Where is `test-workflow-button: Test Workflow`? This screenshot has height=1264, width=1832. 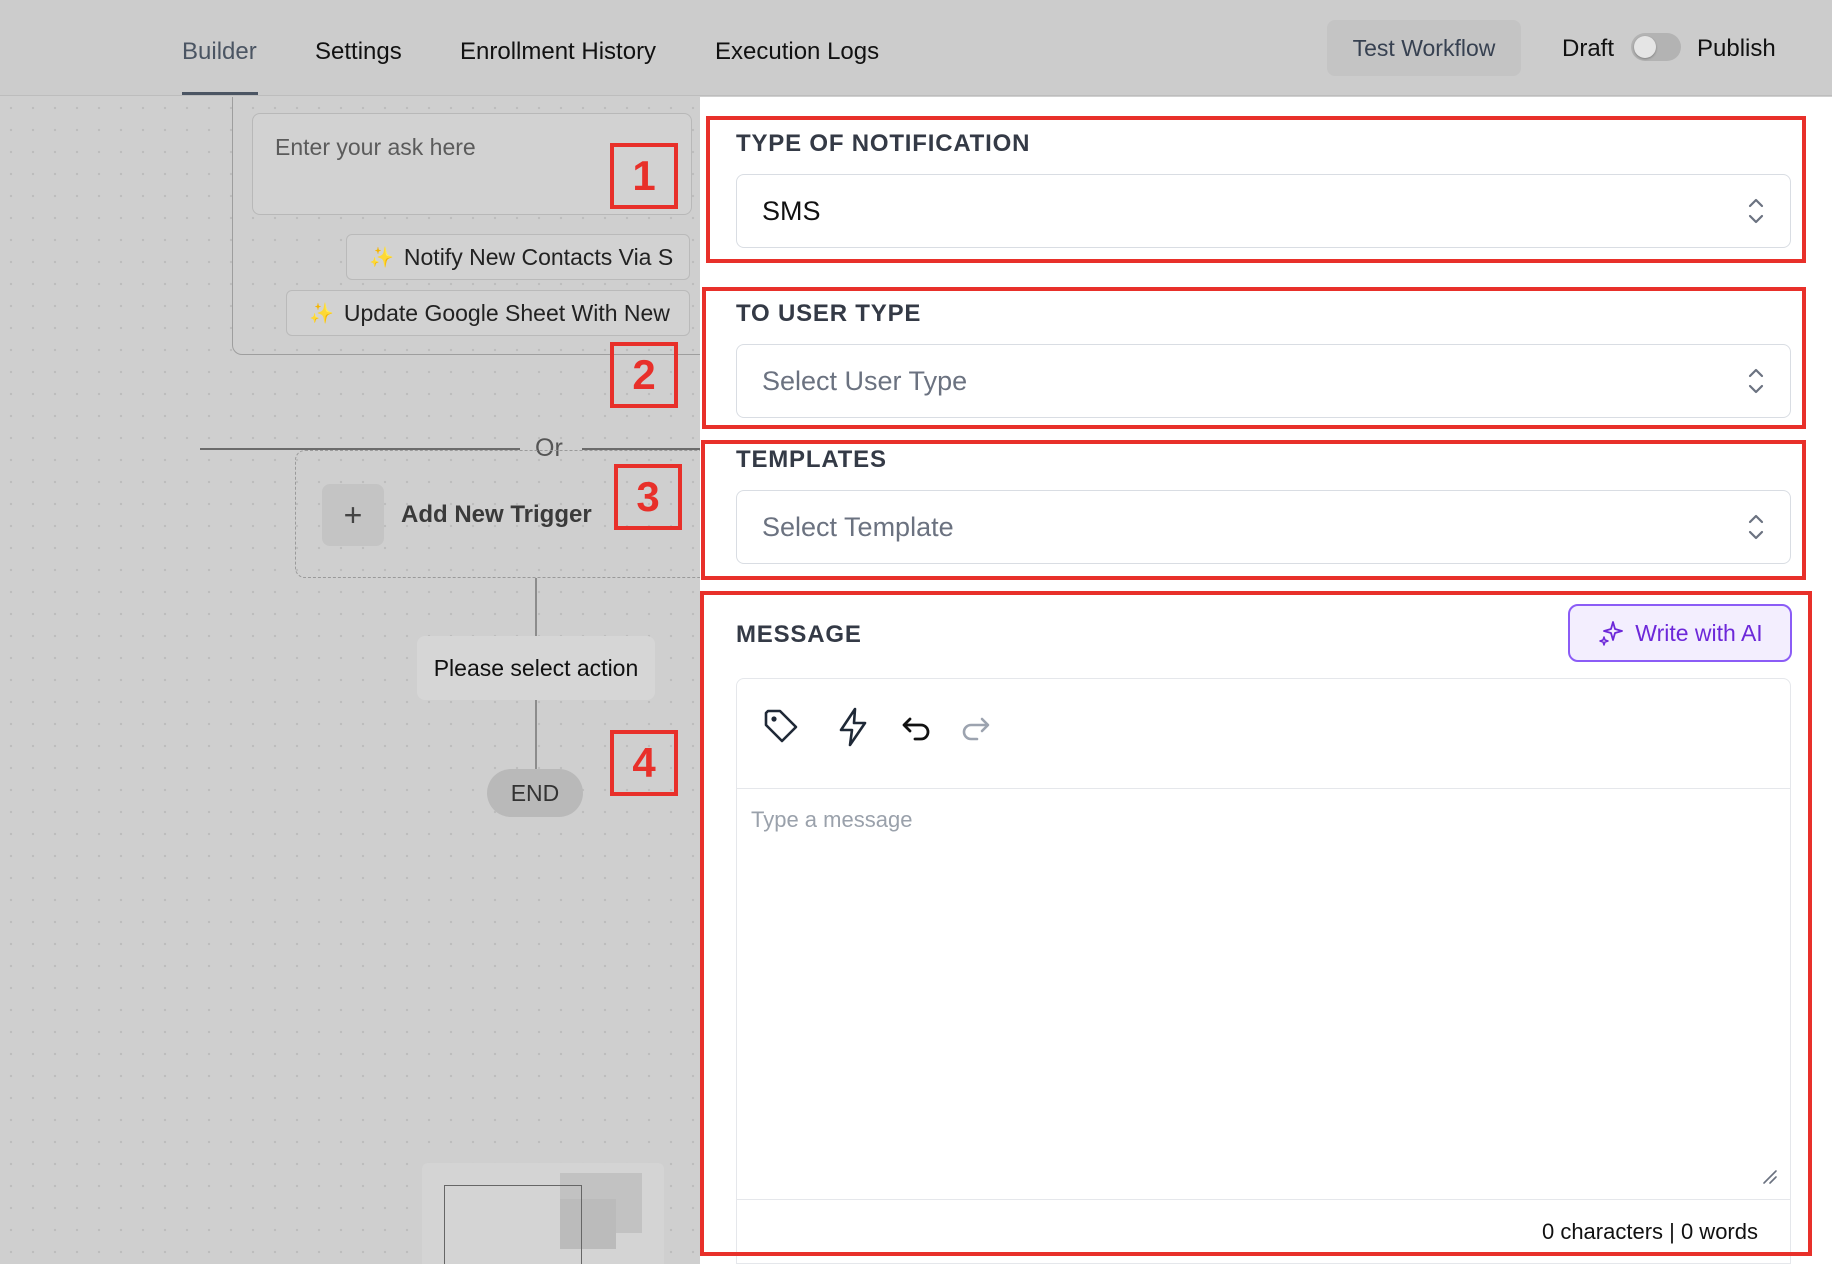
test-workflow-button: Test Workflow is located at coordinates (1424, 48).